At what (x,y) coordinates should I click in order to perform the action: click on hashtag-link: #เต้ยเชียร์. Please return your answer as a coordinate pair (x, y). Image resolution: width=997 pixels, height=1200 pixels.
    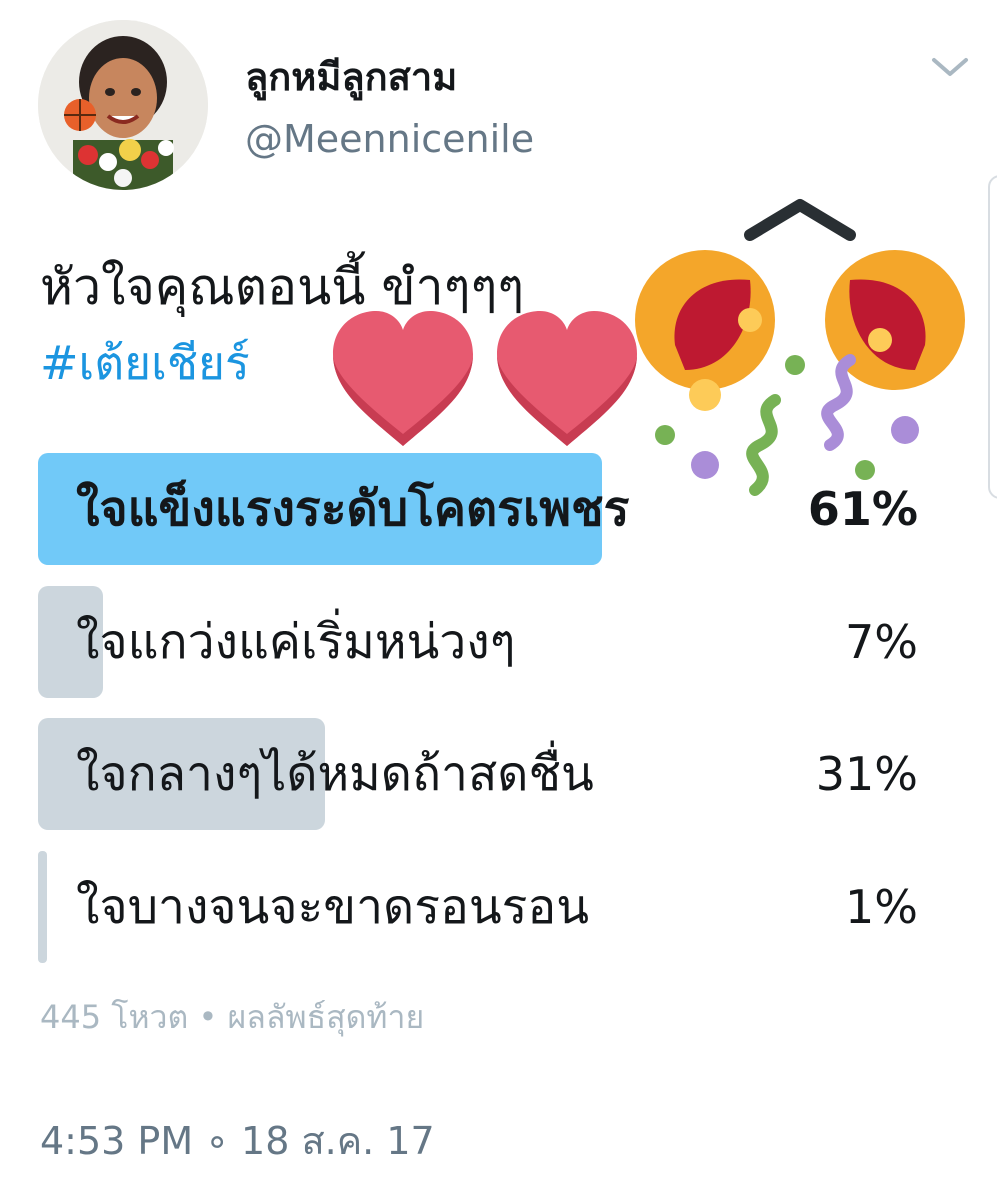
    Looking at the image, I should click on (145, 363).